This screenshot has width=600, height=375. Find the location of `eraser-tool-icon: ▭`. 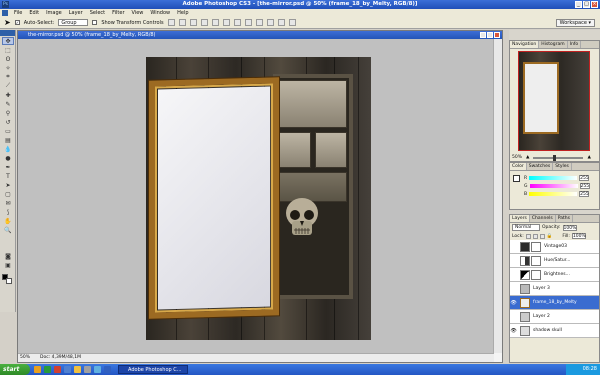

eraser-tool-icon: ▭ is located at coordinates (8, 131).